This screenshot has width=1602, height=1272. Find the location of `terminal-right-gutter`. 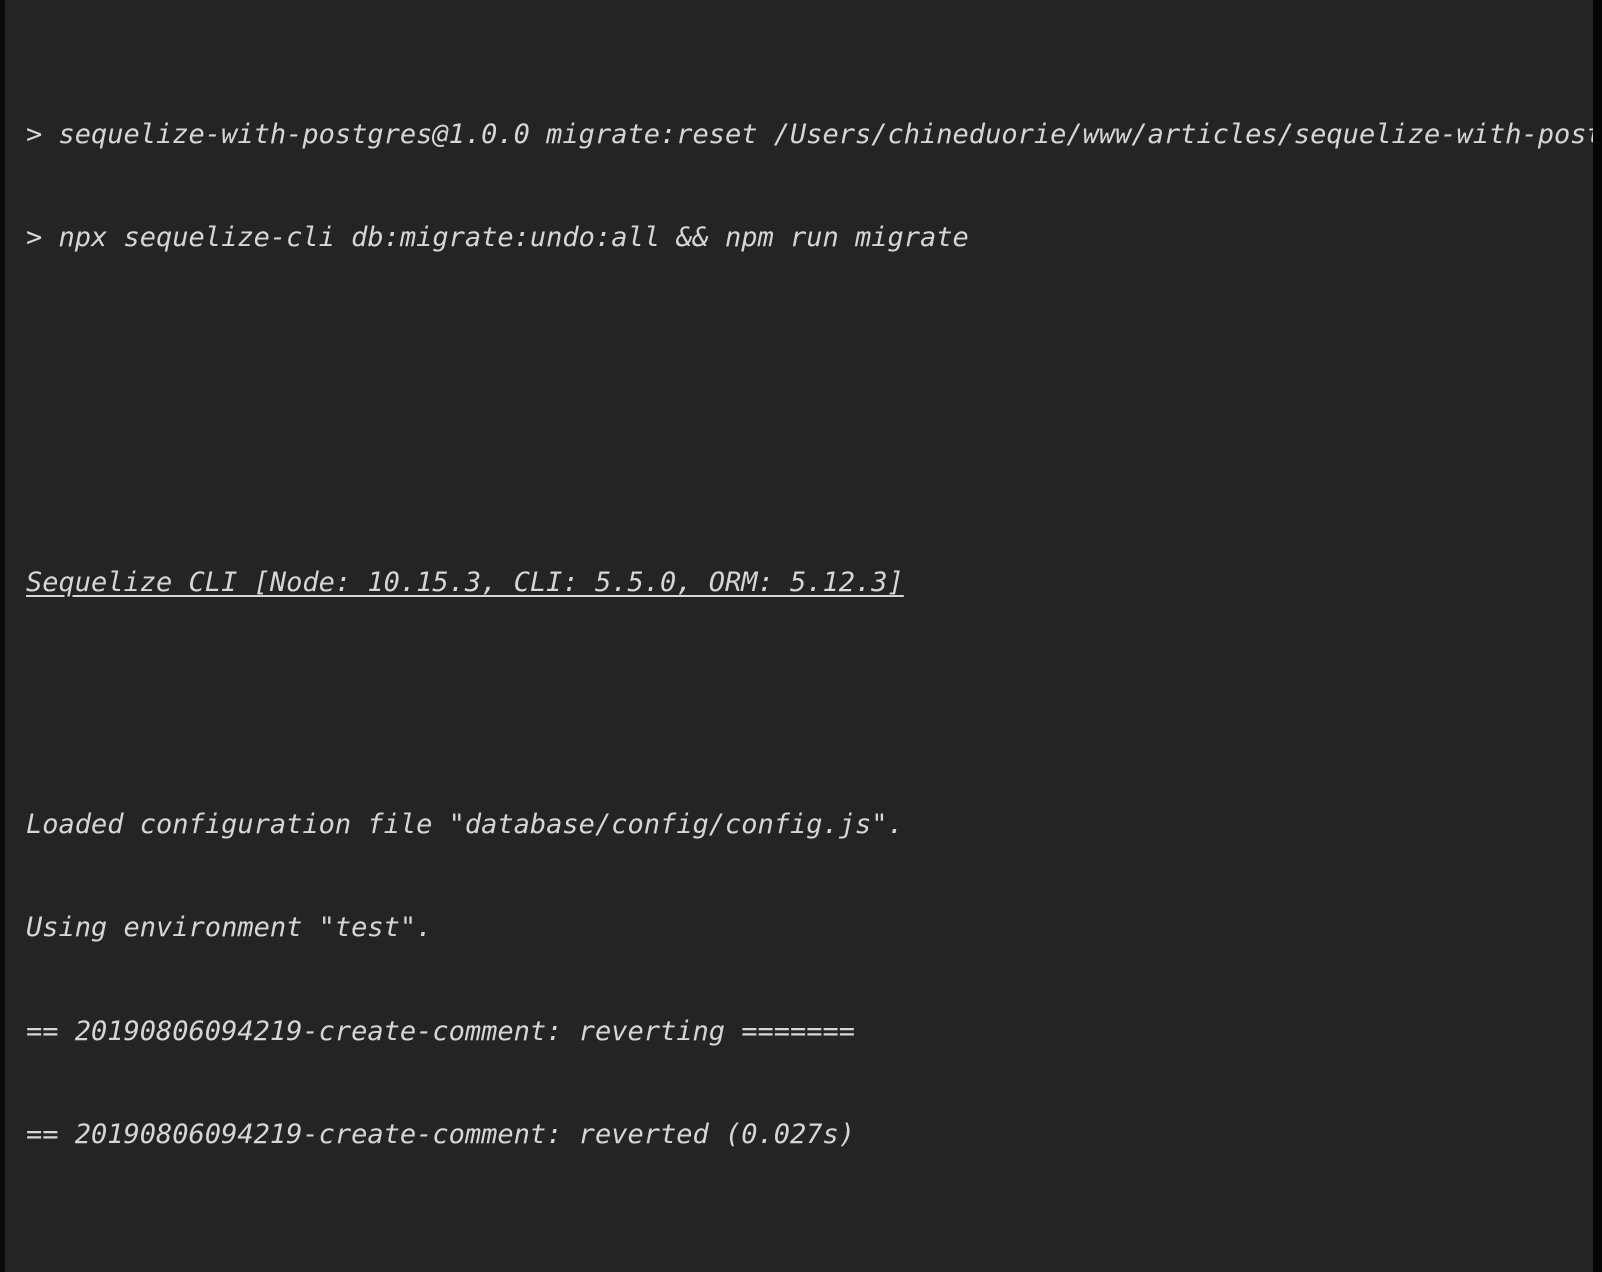

terminal-right-gutter is located at coordinates (1597, 636).